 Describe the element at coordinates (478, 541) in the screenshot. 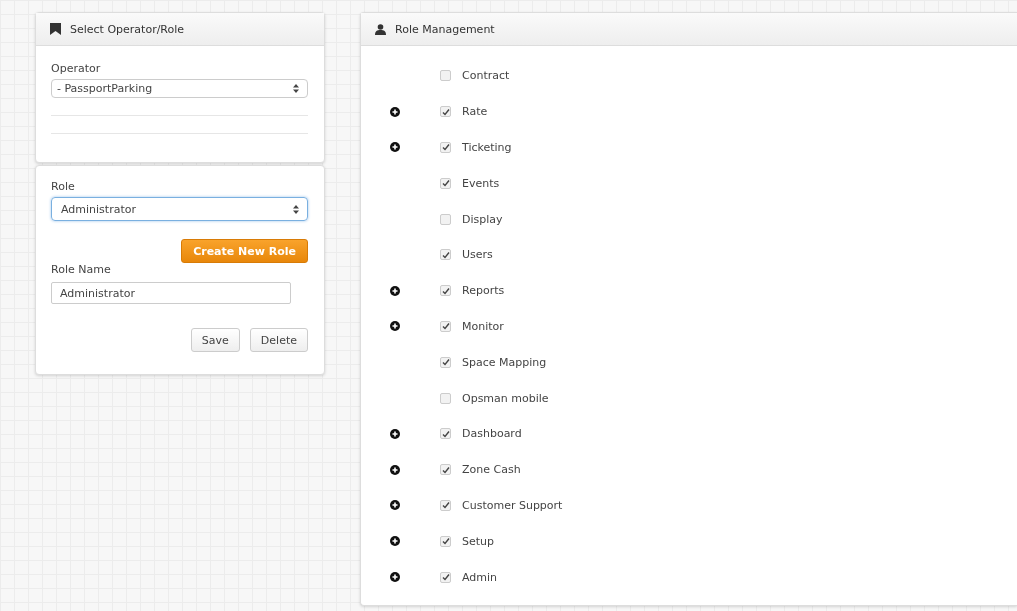

I see `permission-label: Setup` at that location.